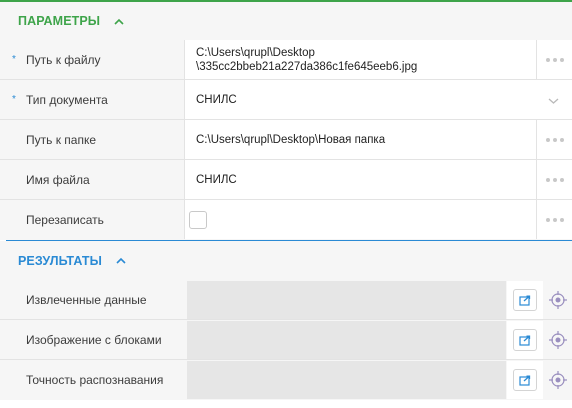 Image resolution: width=572 pixels, height=408 pixels. I want to click on params-section-header: ПАРАМЕТРЫ, so click(286, 21).